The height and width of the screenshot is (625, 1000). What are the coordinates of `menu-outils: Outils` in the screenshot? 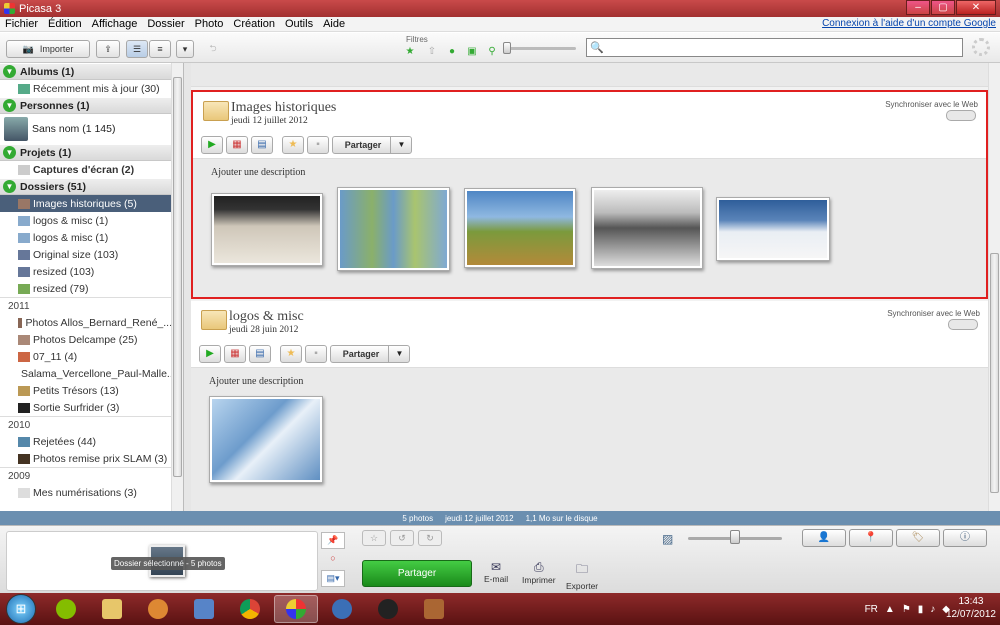 It's located at (299, 24).